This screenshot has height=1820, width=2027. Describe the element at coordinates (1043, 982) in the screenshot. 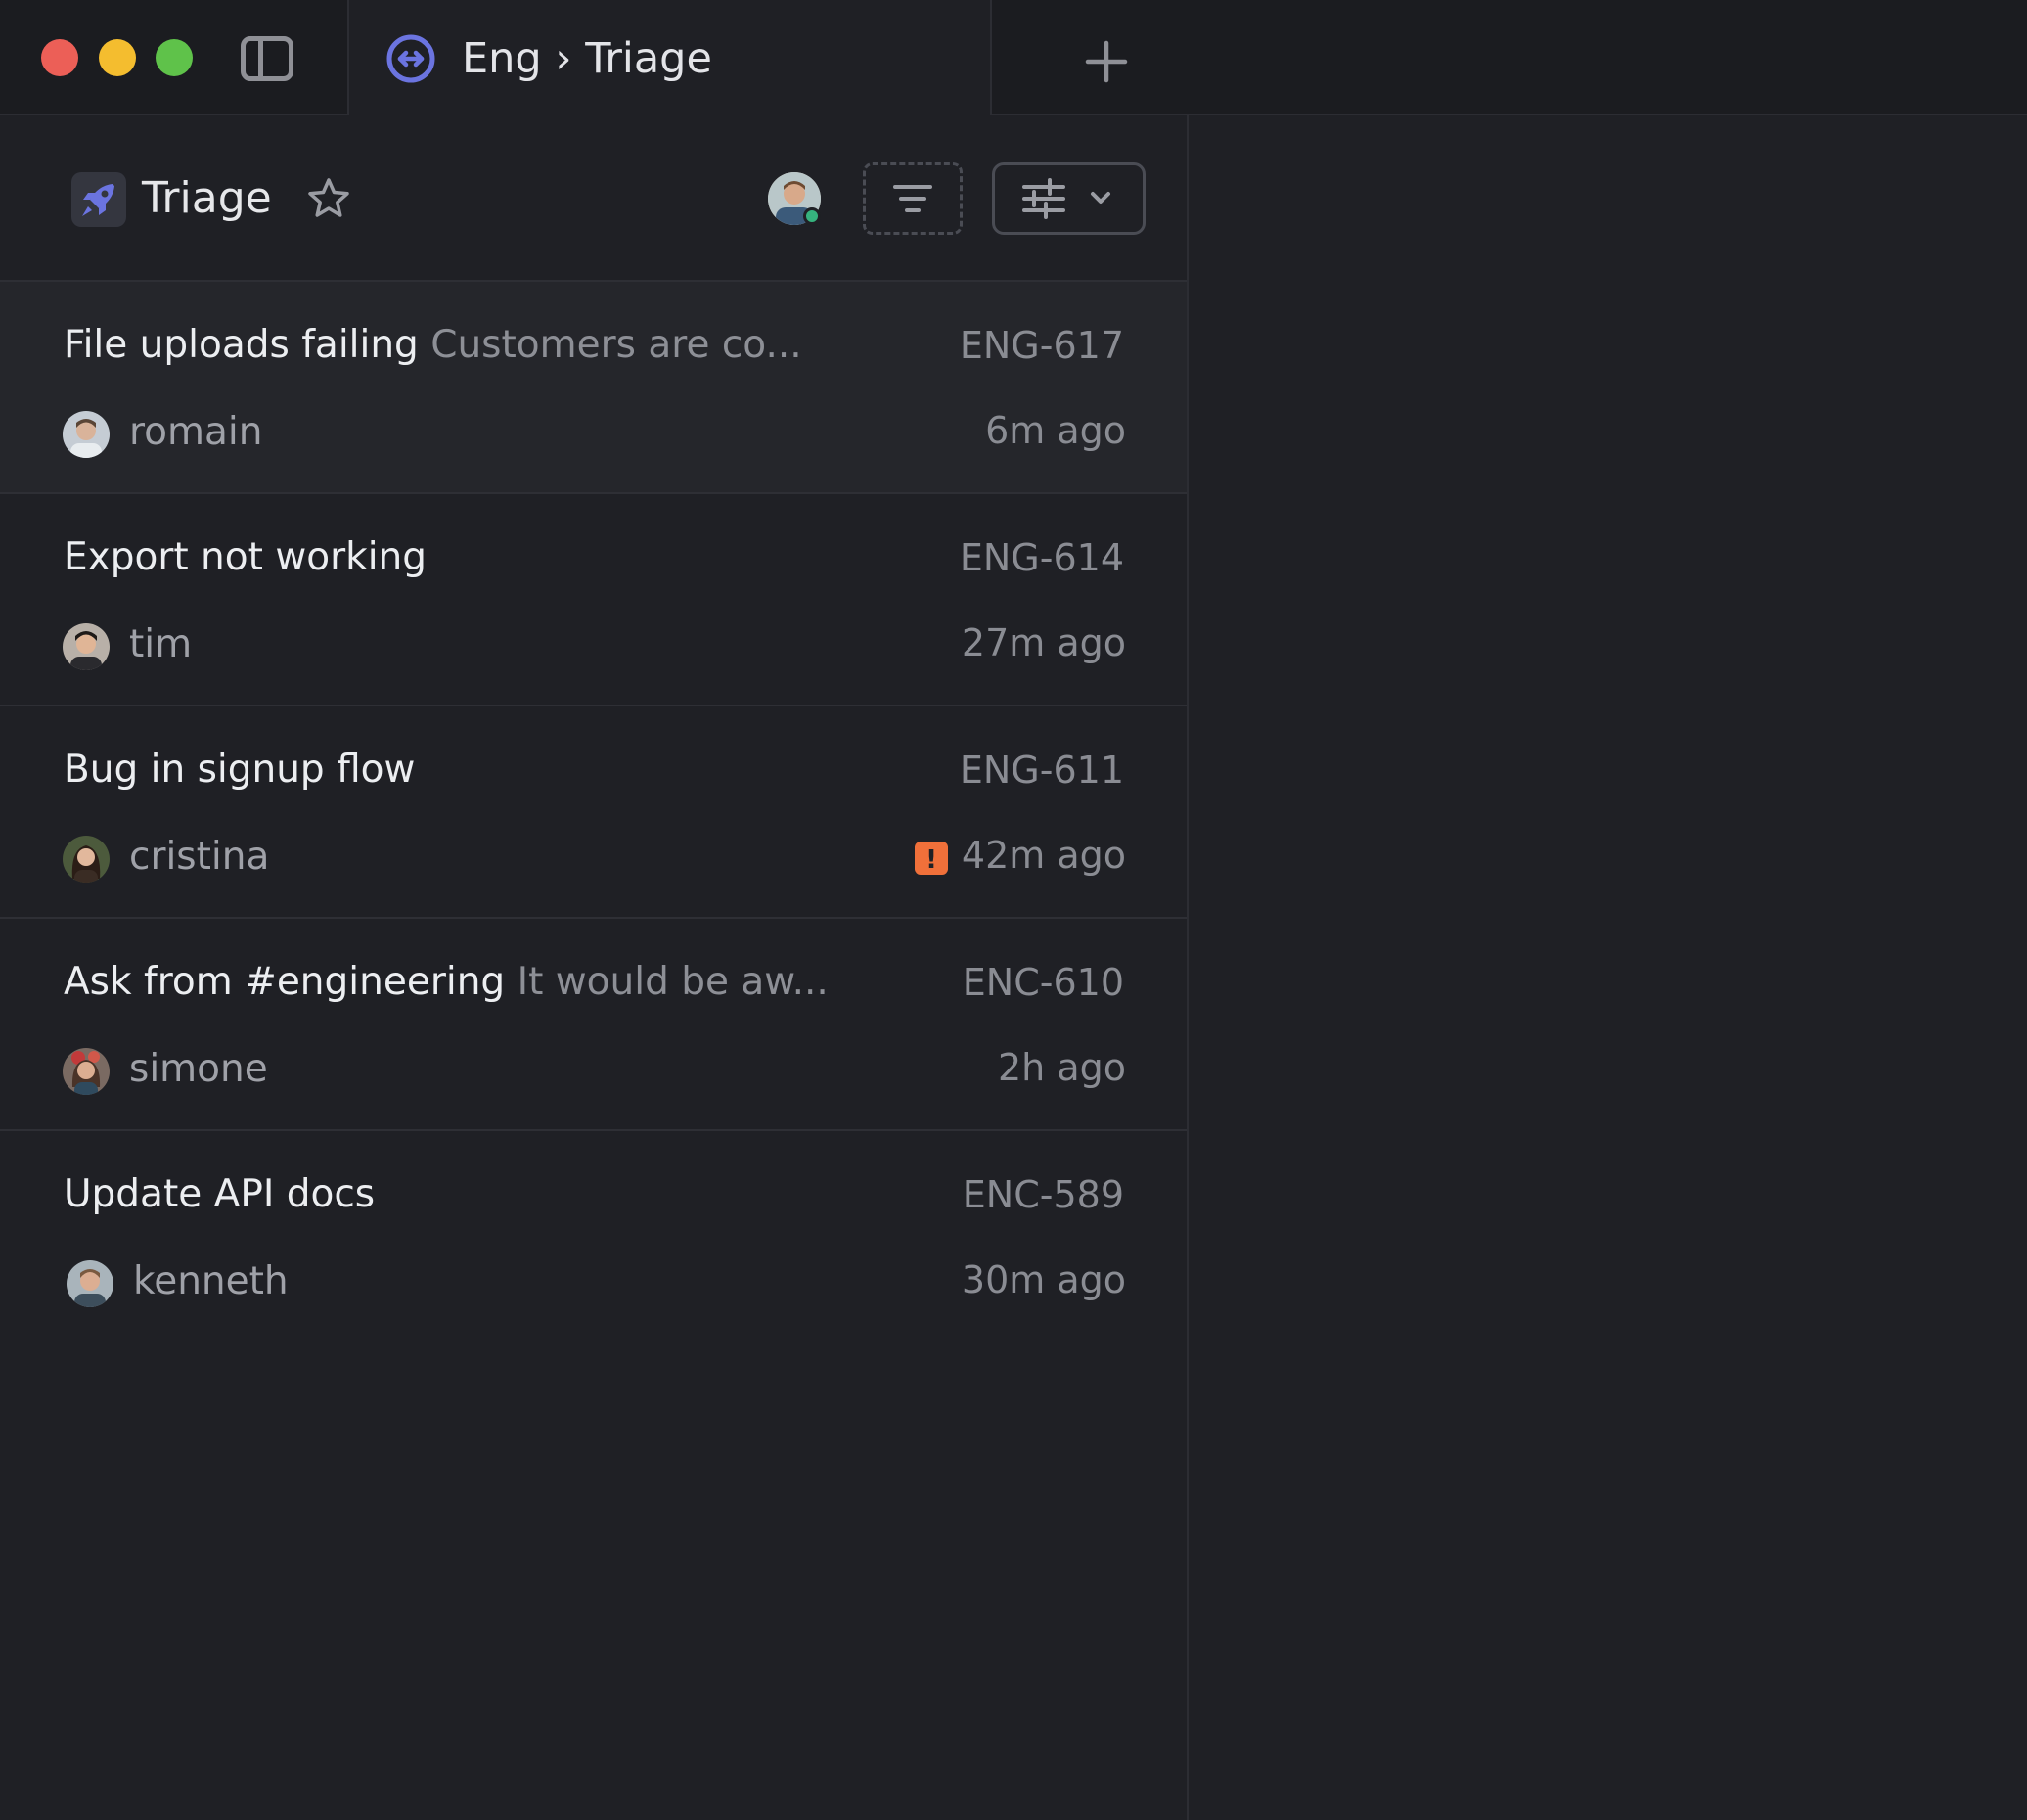

I see `issue-id: ENC-610` at that location.